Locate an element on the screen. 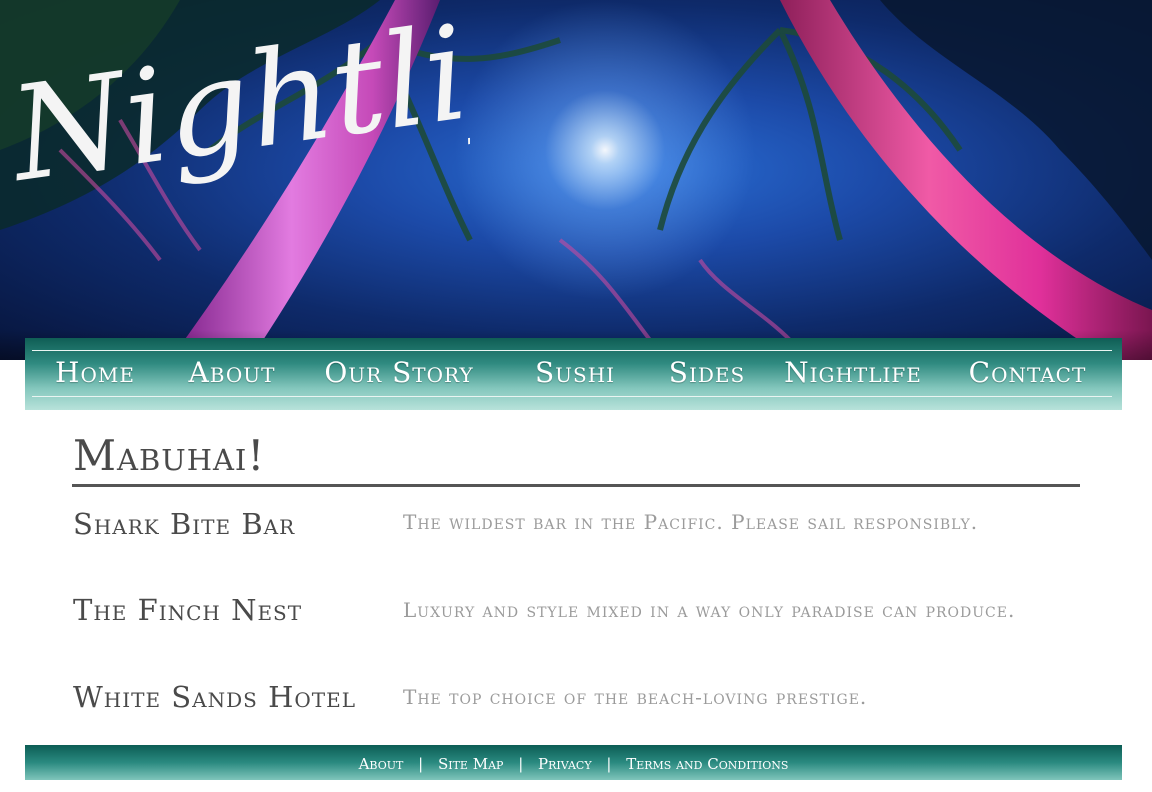 The height and width of the screenshot is (792, 1152). page-title: Mabuhai! is located at coordinates (169, 455).